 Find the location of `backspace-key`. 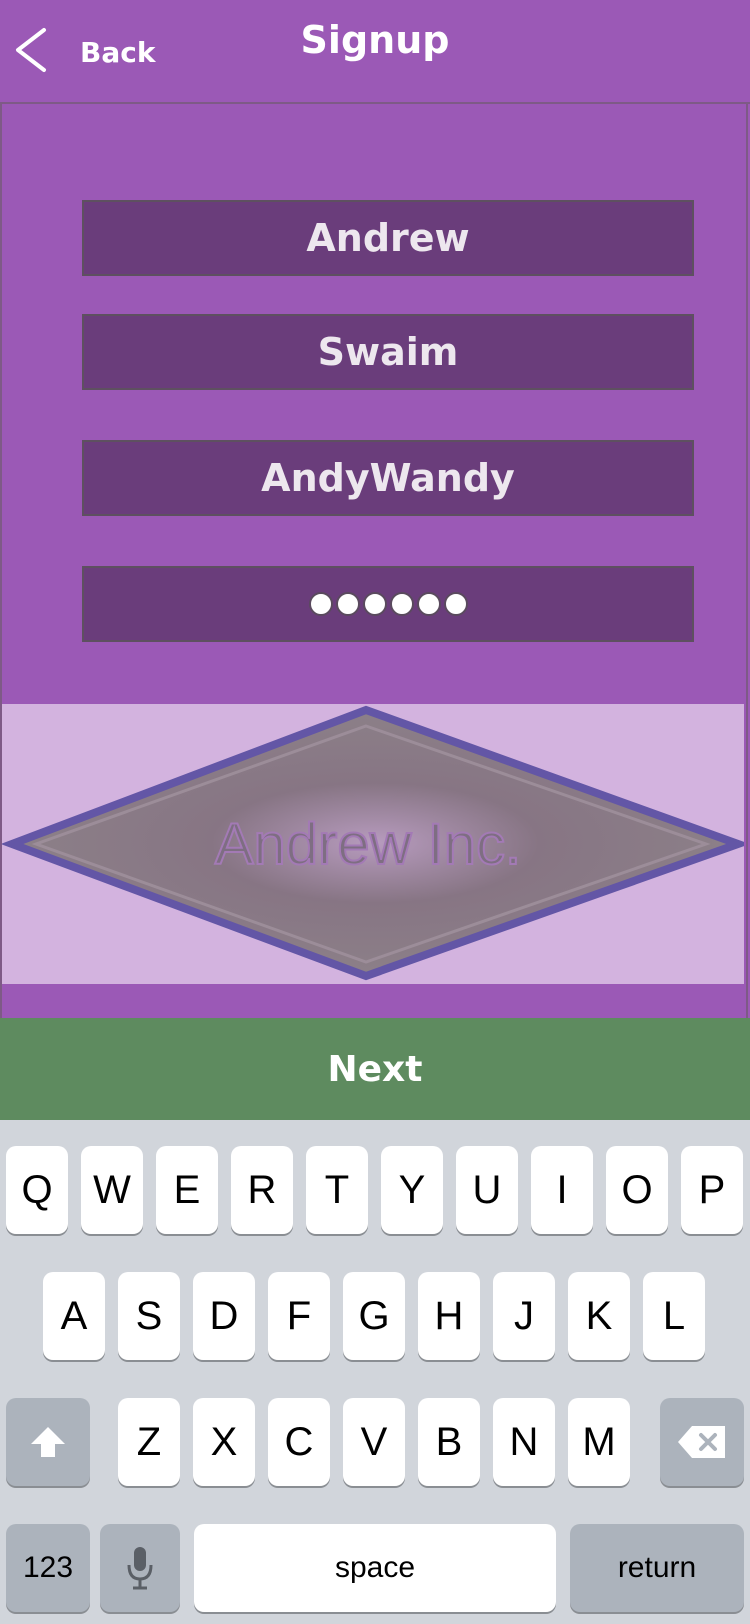

backspace-key is located at coordinates (702, 1442).